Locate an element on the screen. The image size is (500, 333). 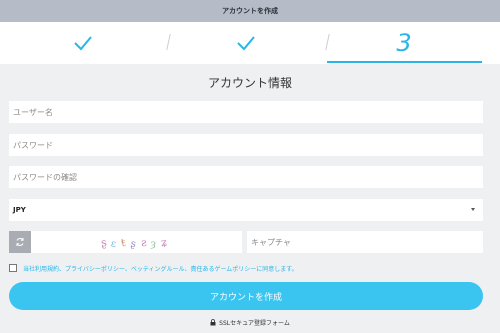
captcha-input: キャプチャ is located at coordinates (365, 242).